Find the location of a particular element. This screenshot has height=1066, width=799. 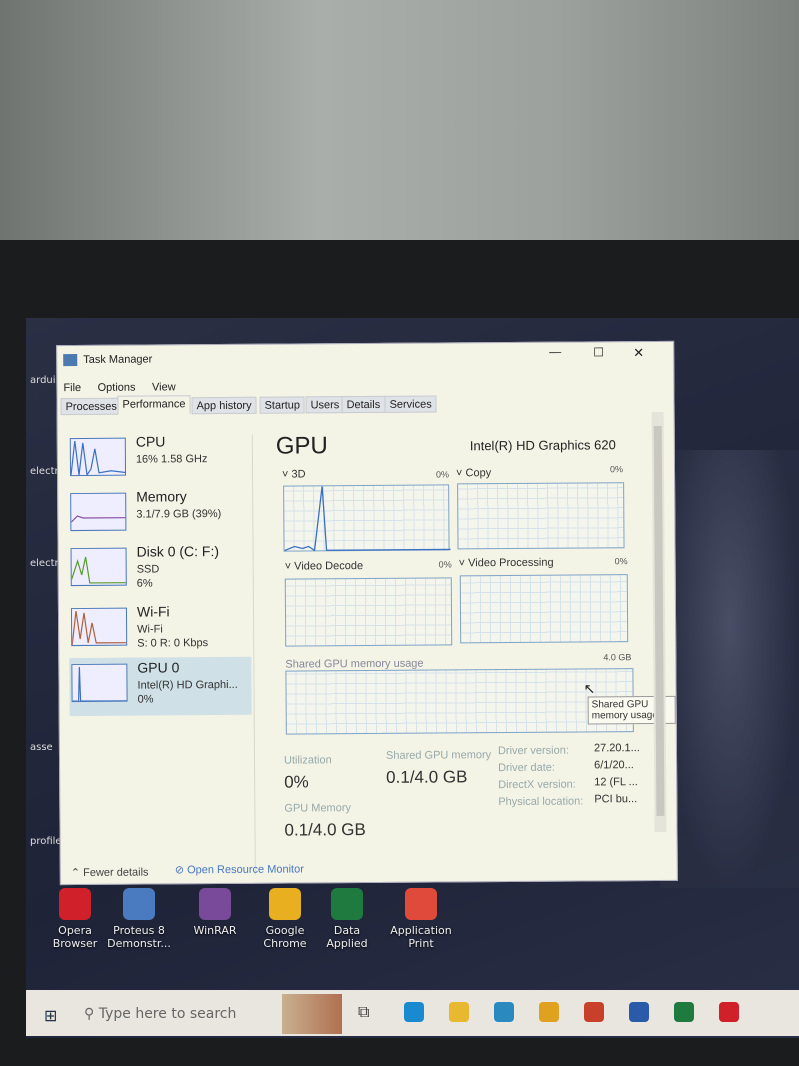

resource-monitor-label: Open Resource Monitor is located at coordinates (245, 870).